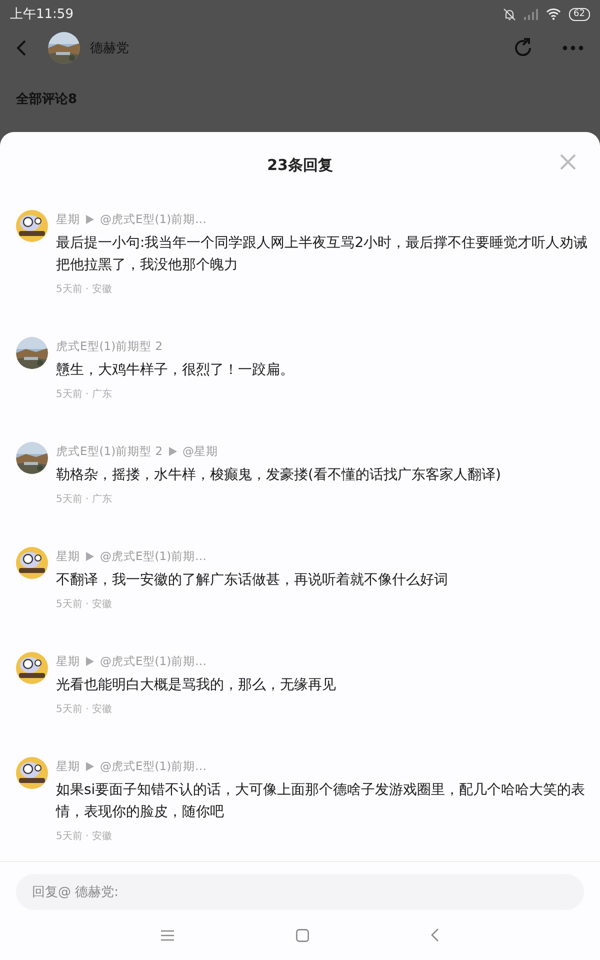 The image size is (600, 960). What do you see at coordinates (300, 892) in the screenshot?
I see `reply-input: 回复@ 德赫党:` at bounding box center [300, 892].